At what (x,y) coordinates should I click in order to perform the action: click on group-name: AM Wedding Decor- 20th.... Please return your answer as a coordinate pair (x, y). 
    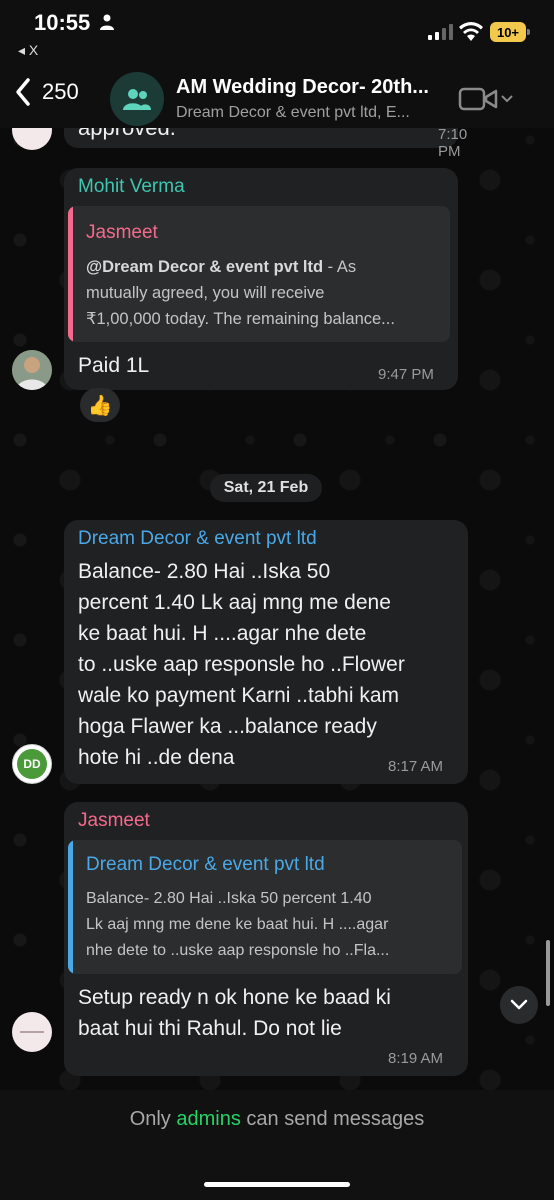
    Looking at the image, I should click on (311, 87).